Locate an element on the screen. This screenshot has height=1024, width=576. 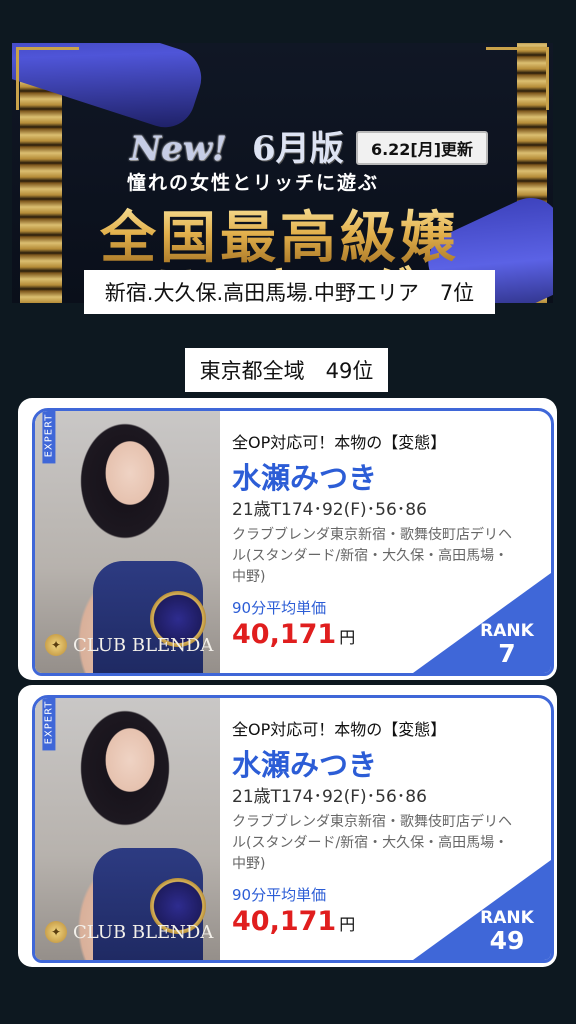
update-date: 6.22[月]更新 is located at coordinates (422, 148).